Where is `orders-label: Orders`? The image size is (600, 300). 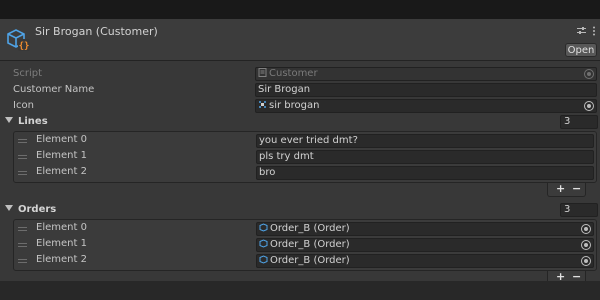
orders-label: Orders is located at coordinates (37, 209).